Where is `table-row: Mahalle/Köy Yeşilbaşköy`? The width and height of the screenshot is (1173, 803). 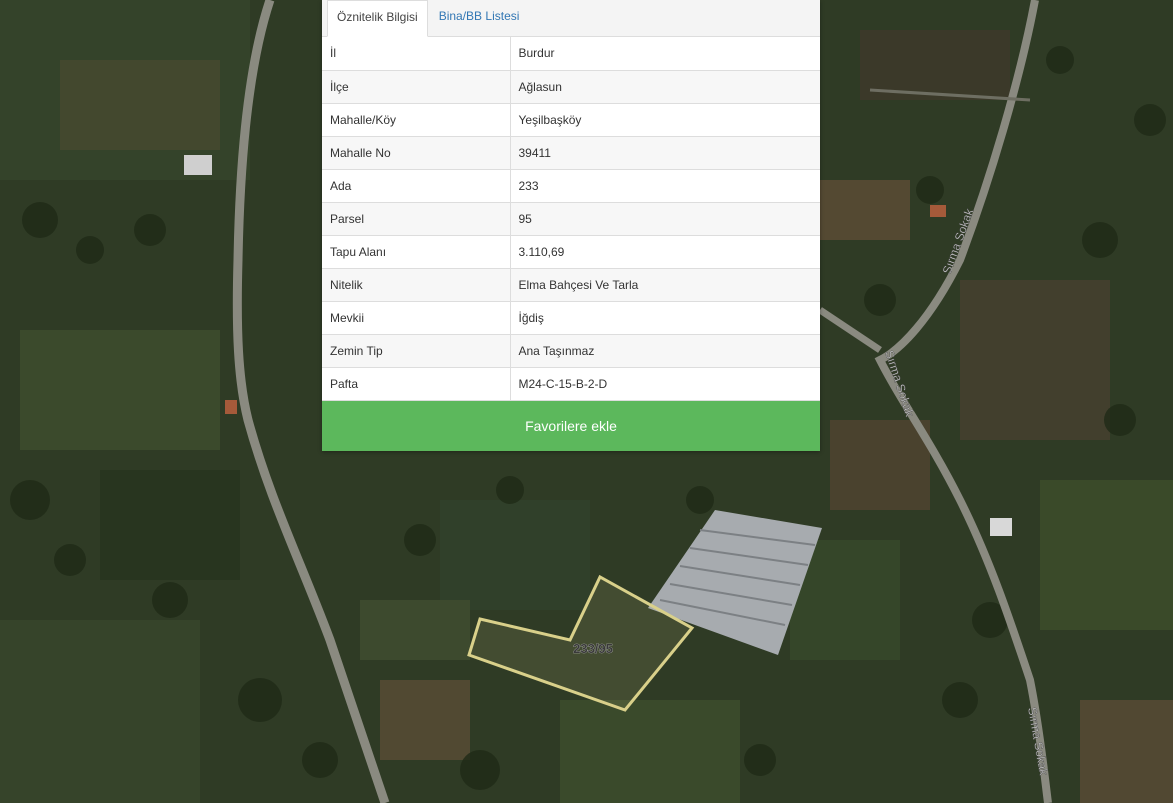 table-row: Mahalle/Köy Yeşilbaşköy is located at coordinates (571, 120).